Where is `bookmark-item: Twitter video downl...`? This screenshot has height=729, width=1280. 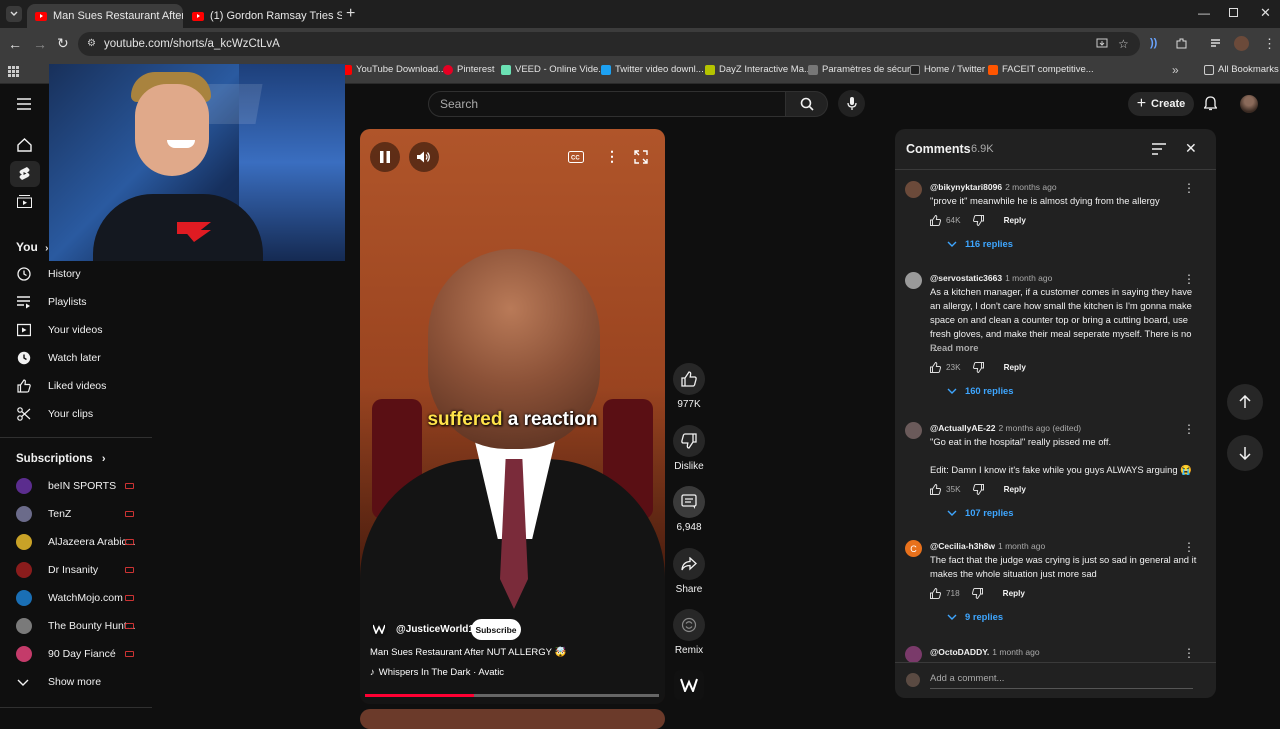
bookmark-item: Twitter video downl... is located at coordinates (652, 69).